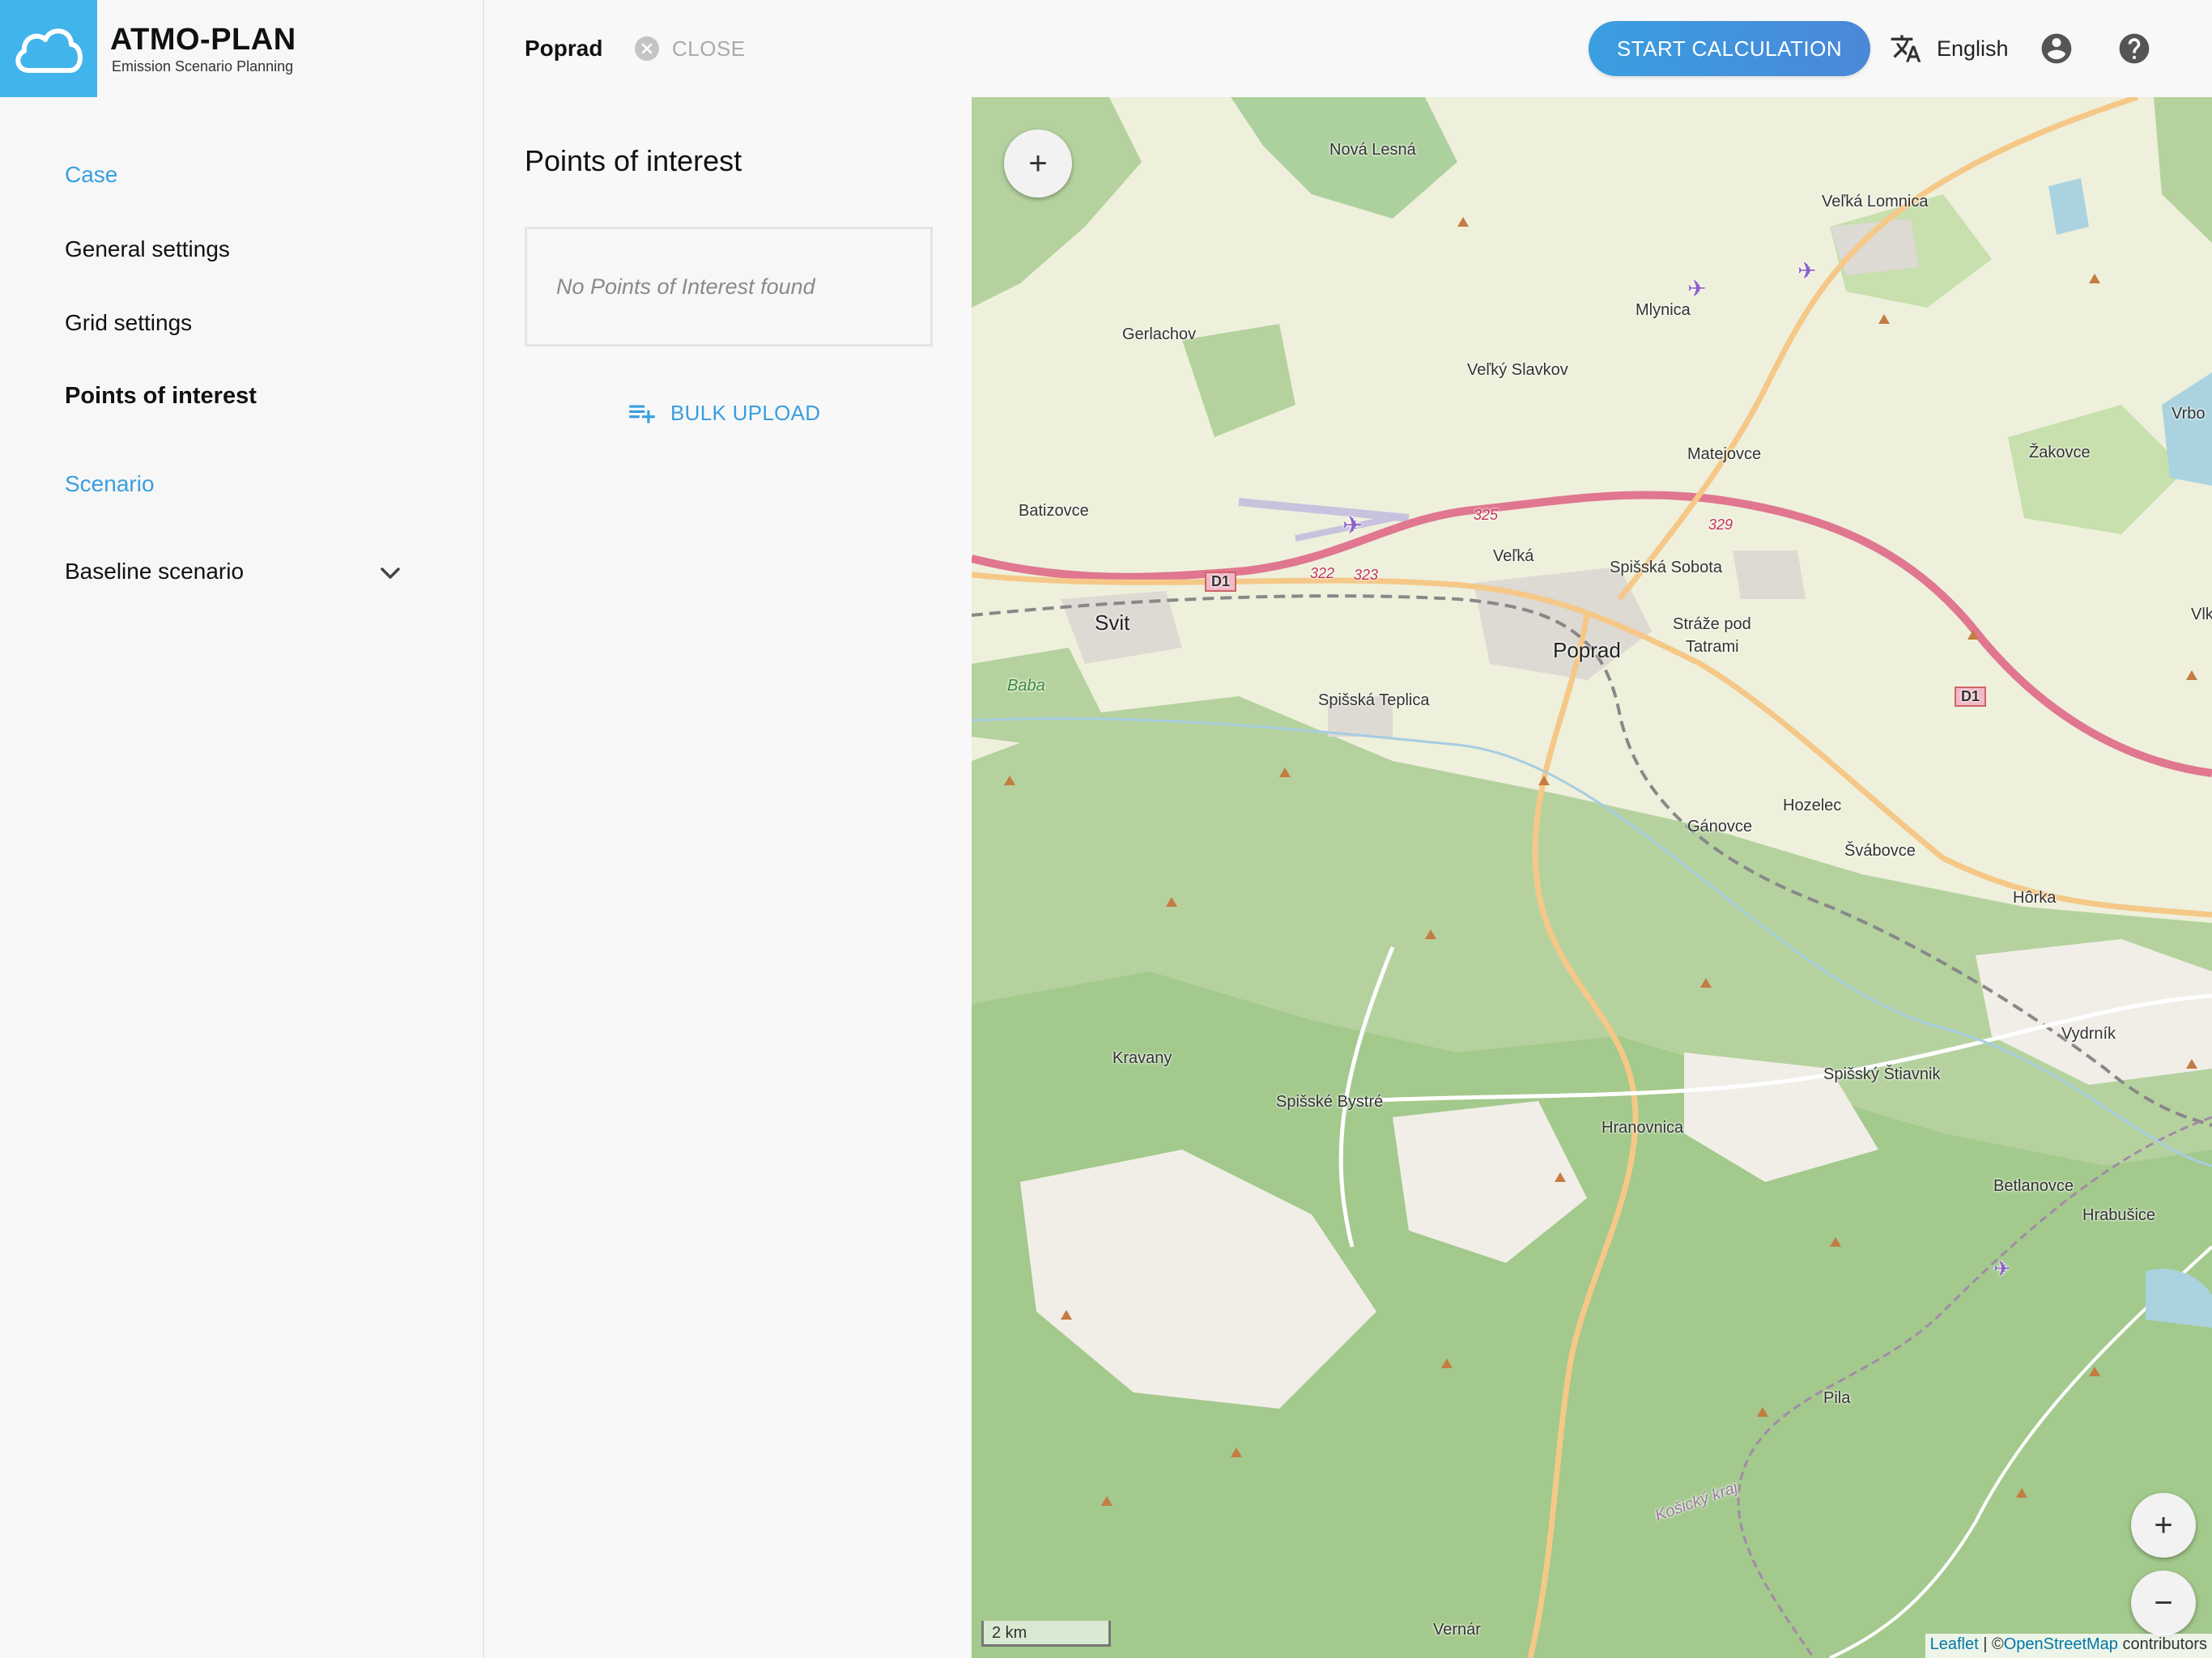 The height and width of the screenshot is (1658, 2212). Describe the element at coordinates (1112, 622) in the screenshot. I see `map-label: Svit` at that location.